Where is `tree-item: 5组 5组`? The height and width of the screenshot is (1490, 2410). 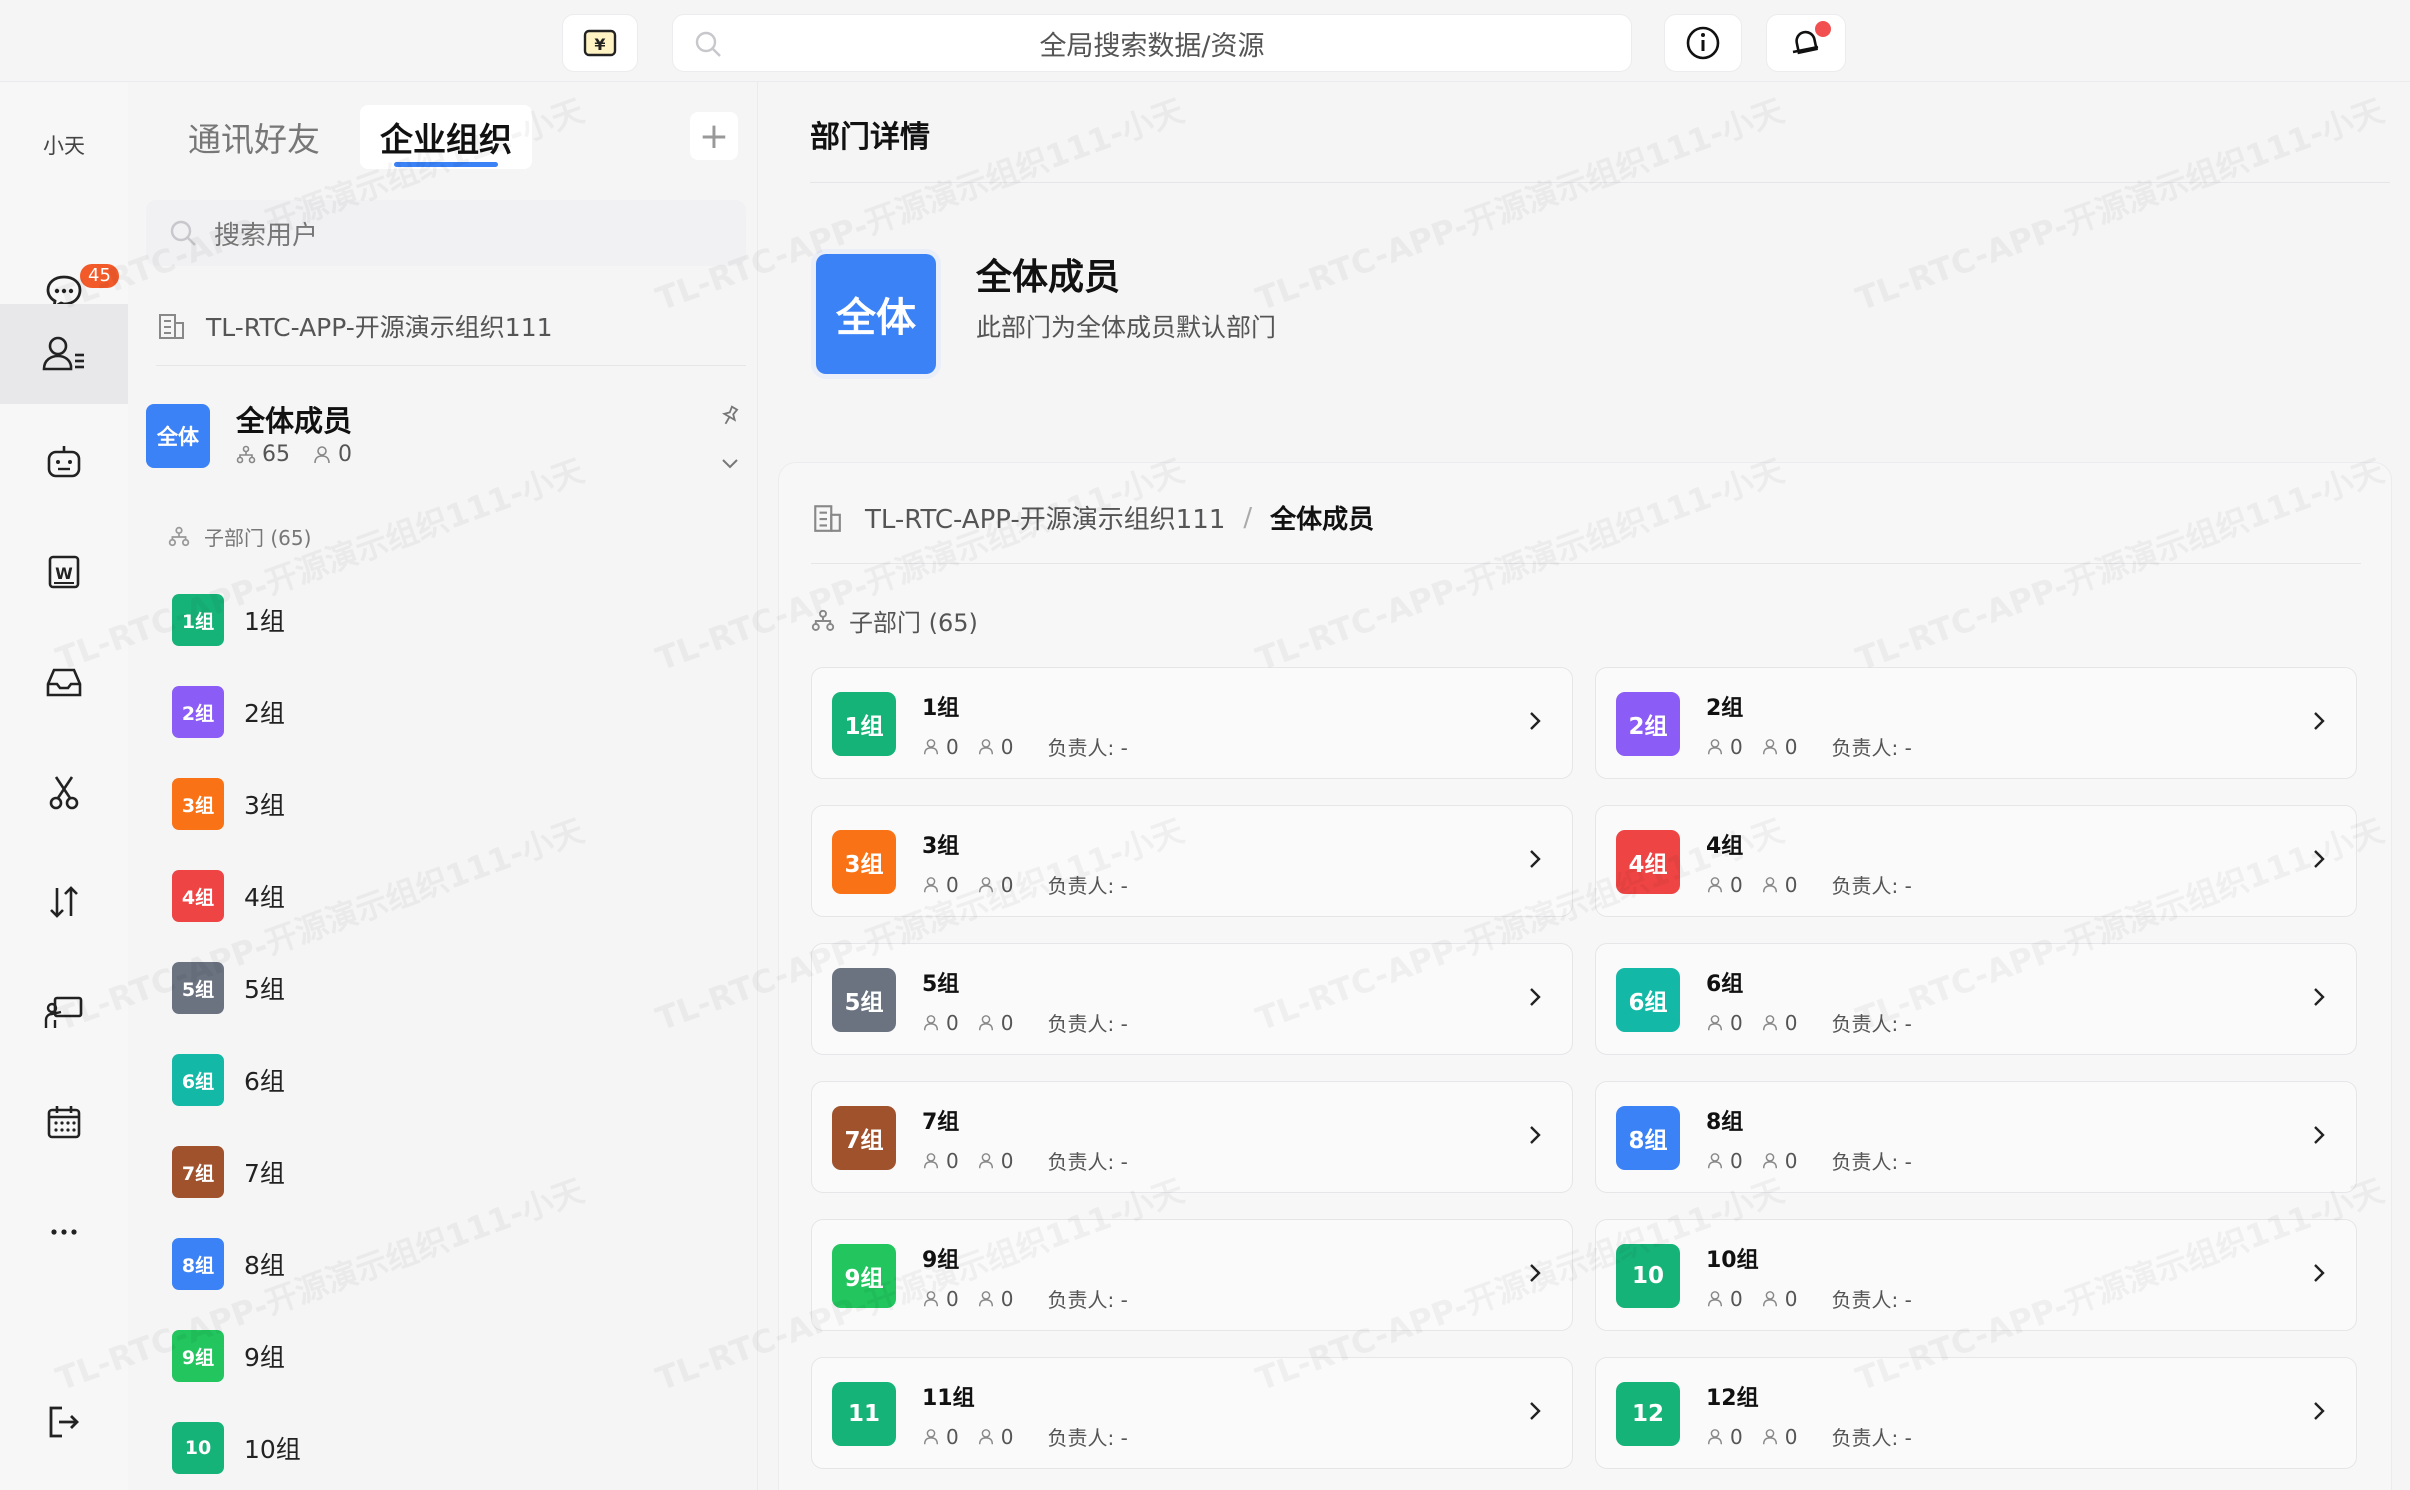 tree-item: 5组 5组 is located at coordinates (452, 988).